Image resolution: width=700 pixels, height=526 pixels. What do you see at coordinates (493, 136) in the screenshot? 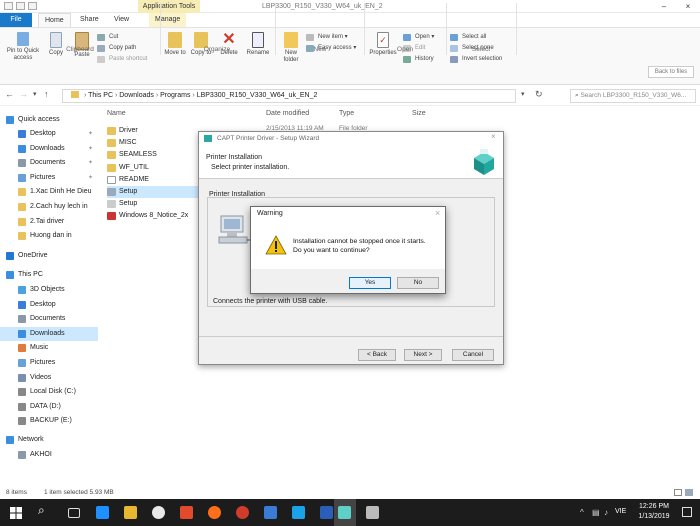
I see `wizard-close-icon: ×` at bounding box center [493, 136].